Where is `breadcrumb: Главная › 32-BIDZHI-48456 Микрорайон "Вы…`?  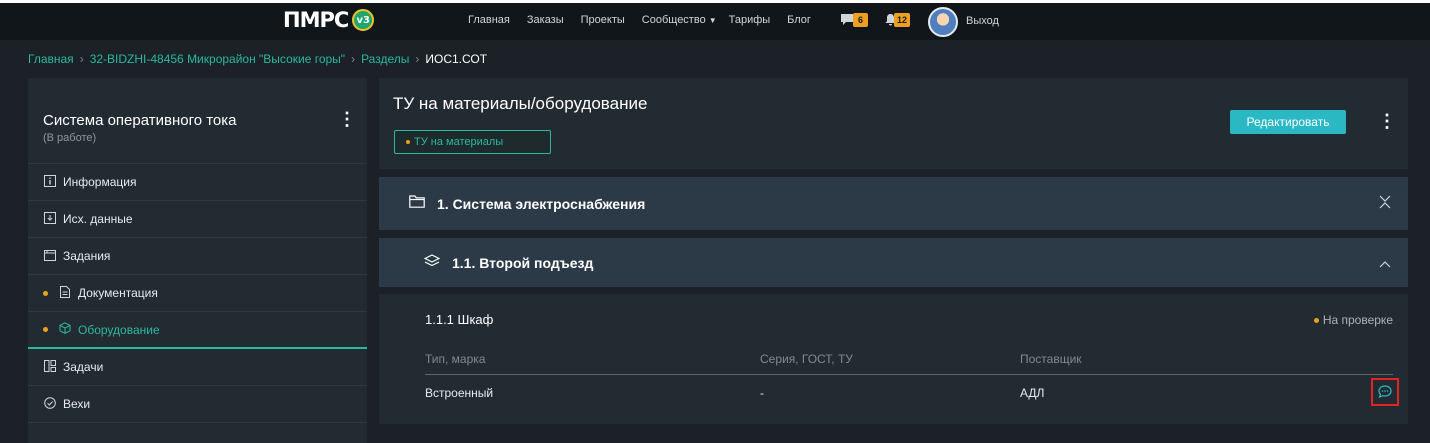
breadcrumb: Главная › 32-BIDZHI-48456 Микрорайон "Вы… is located at coordinates (257, 59).